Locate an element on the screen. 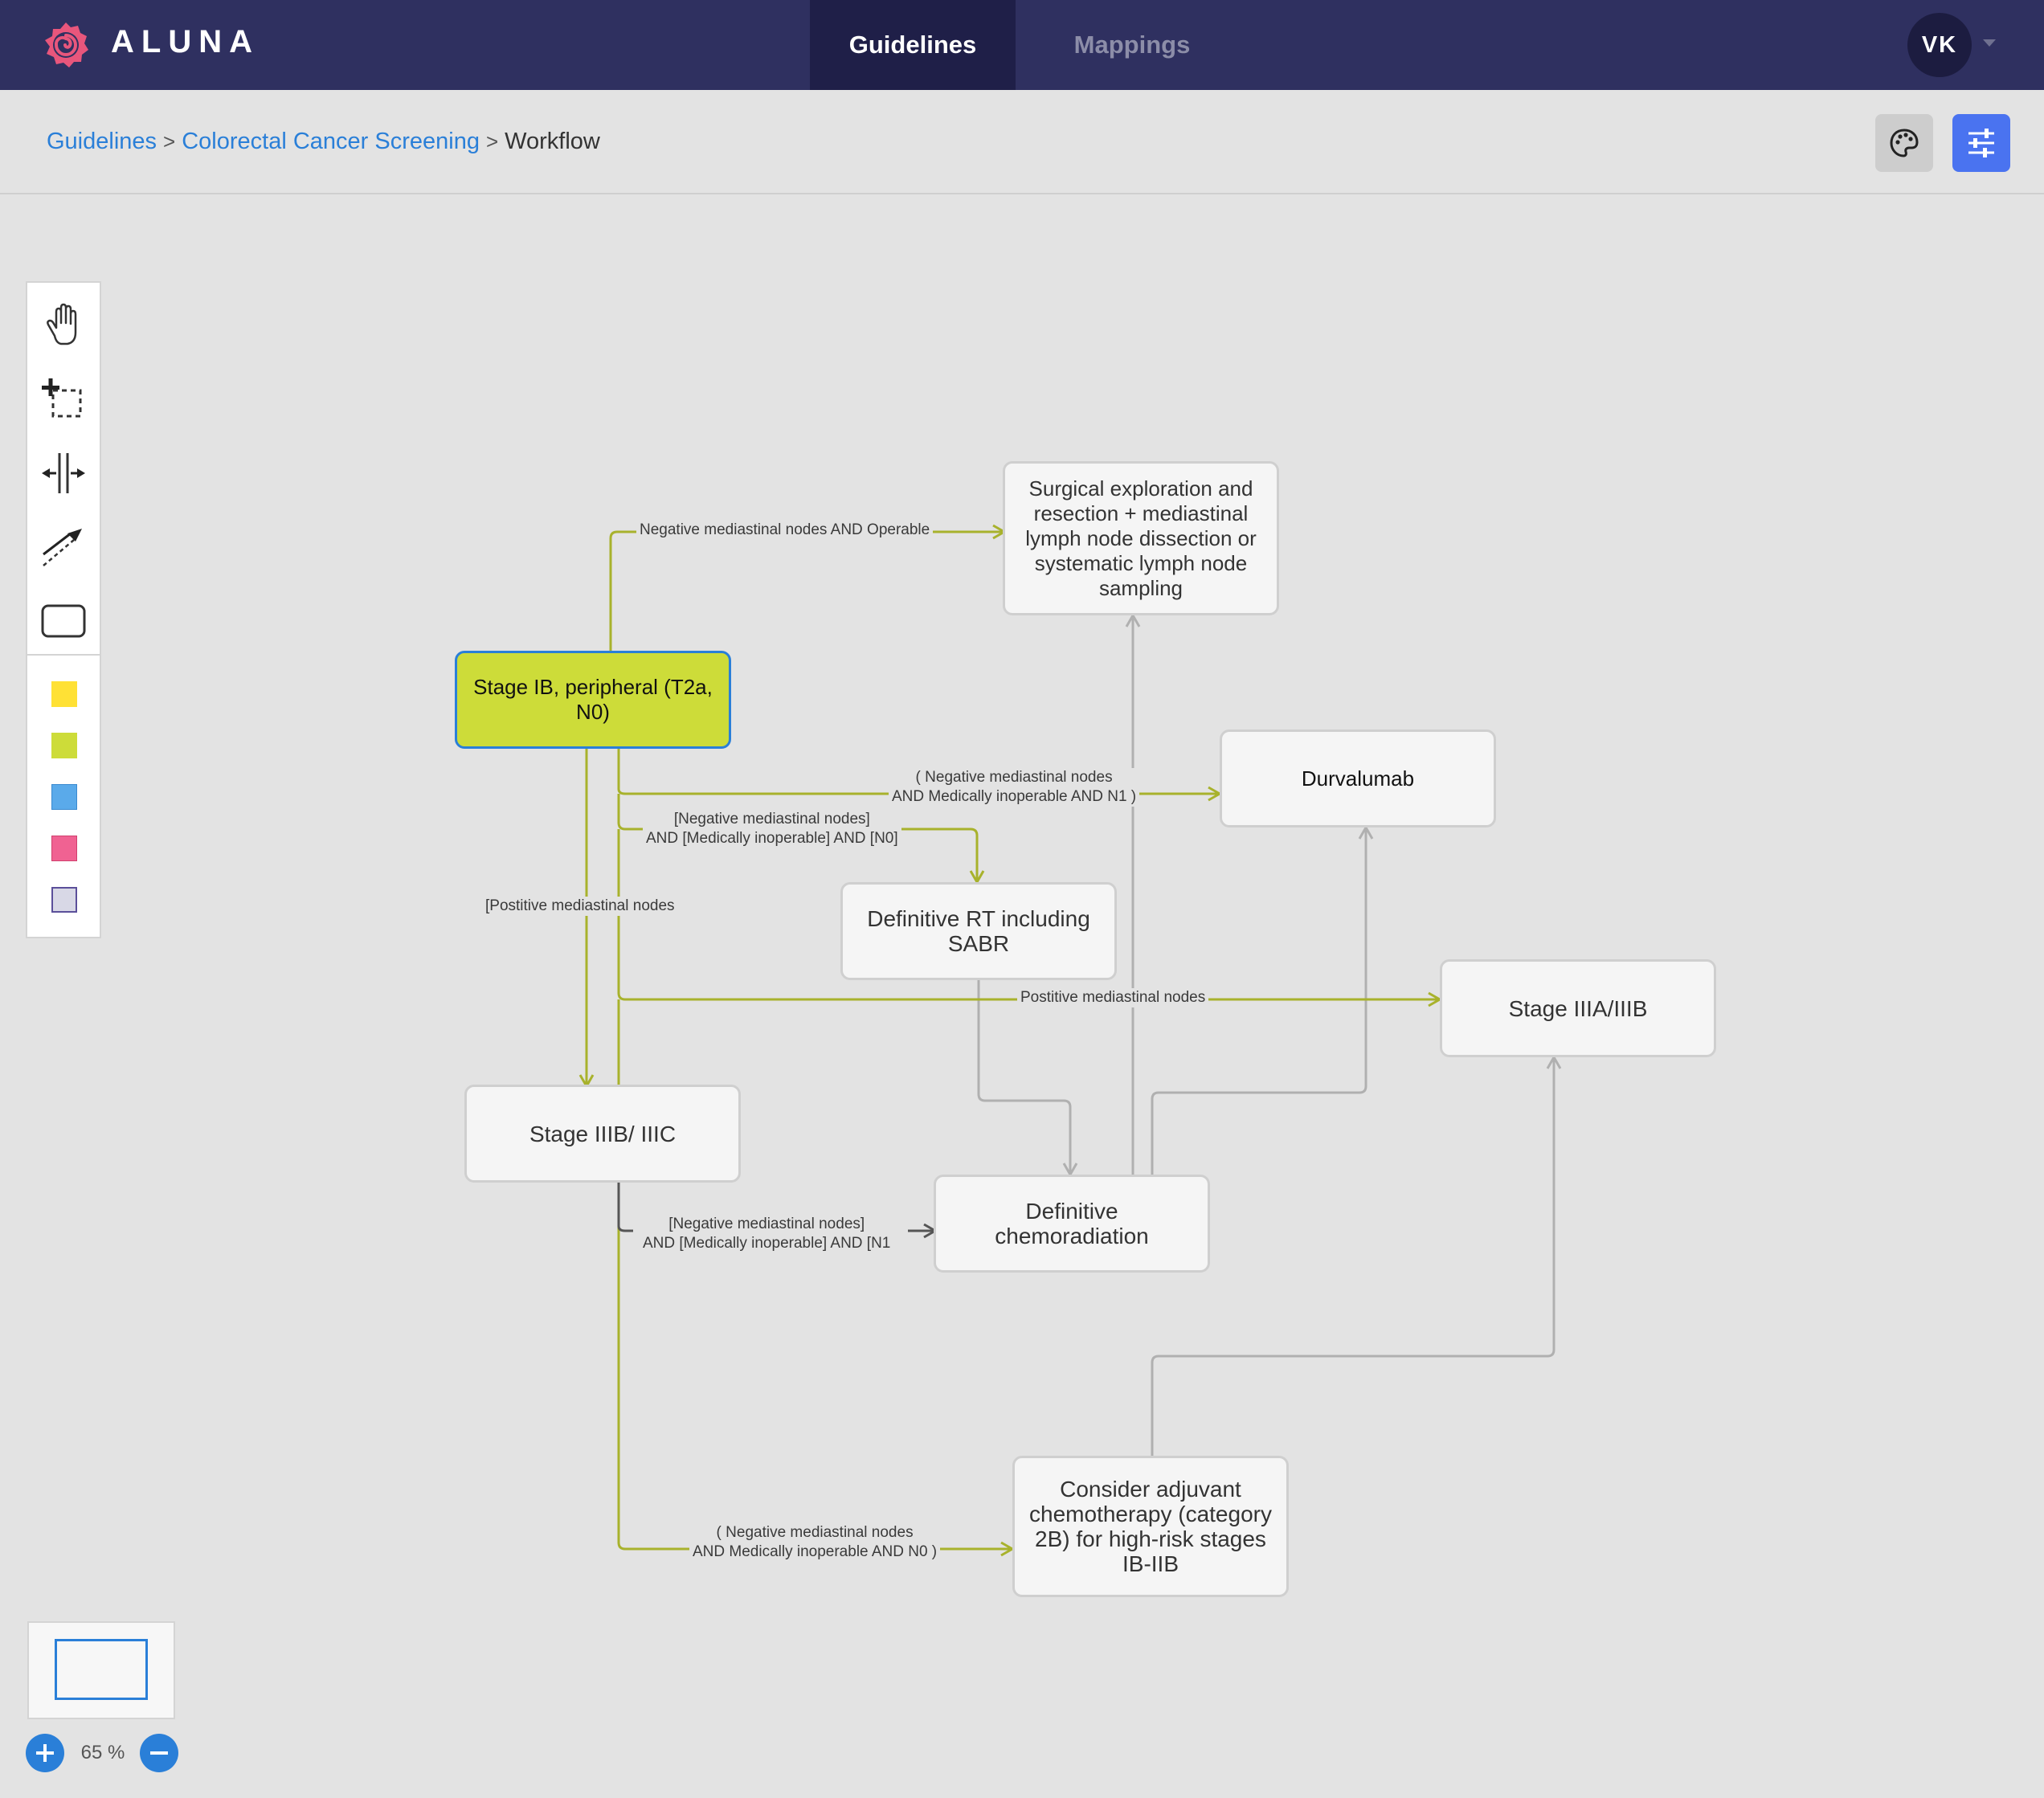  rectangle-node-icon is located at coordinates (63, 621).